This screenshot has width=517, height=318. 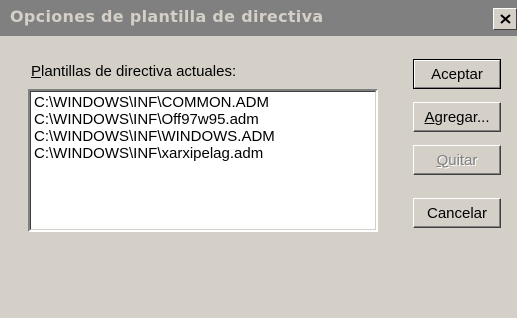 What do you see at coordinates (154, 153) in the screenshot?
I see `list-item: C:\WINDOWS\INF\xarxipelag.adm` at bounding box center [154, 153].